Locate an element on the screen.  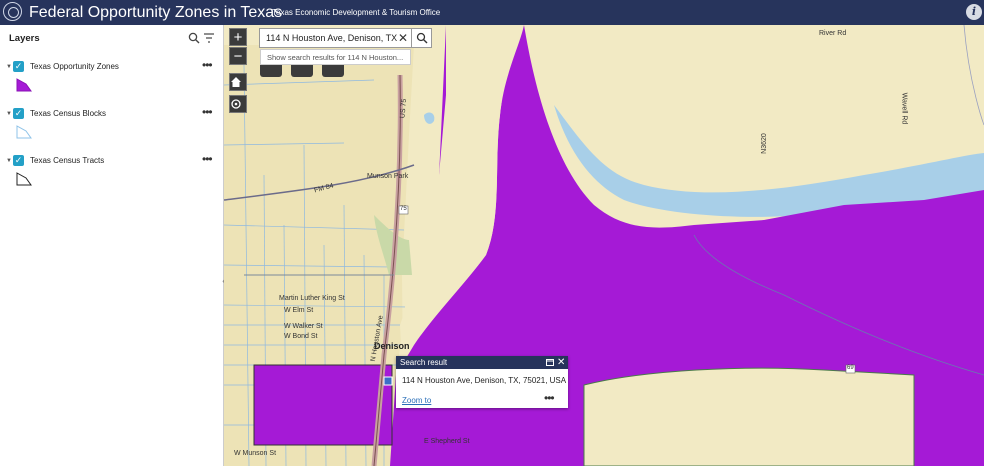
layer-item-census-tracts: ▼ ✓ Texas Census Tracts ••• is located at coordinates (112, 173).